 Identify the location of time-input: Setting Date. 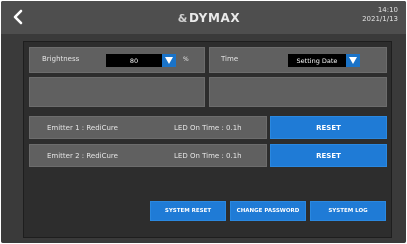
(317, 60).